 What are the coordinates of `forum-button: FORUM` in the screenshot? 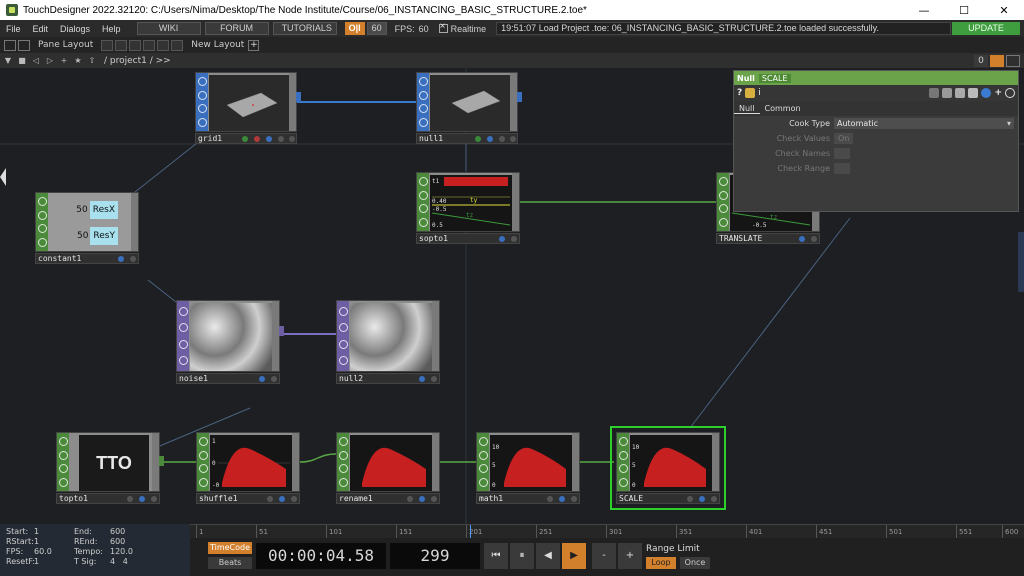 It's located at (236, 28).